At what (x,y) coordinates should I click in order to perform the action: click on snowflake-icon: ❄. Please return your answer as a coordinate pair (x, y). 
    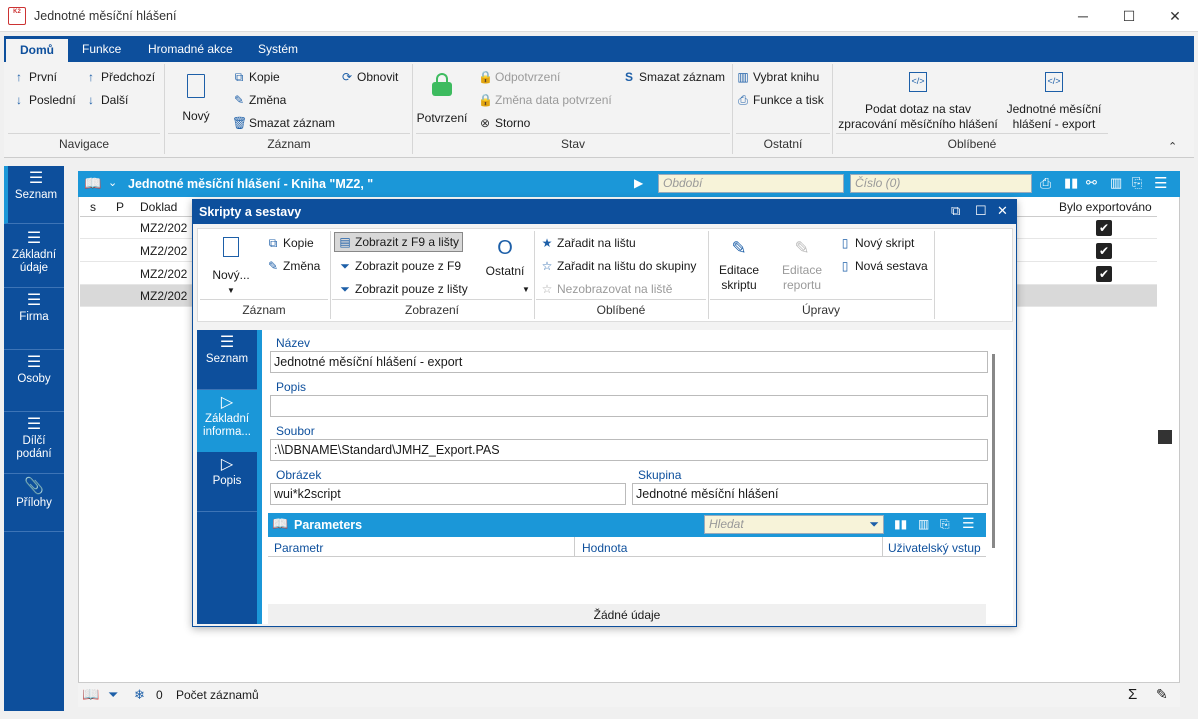
    Looking at the image, I should click on (139, 695).